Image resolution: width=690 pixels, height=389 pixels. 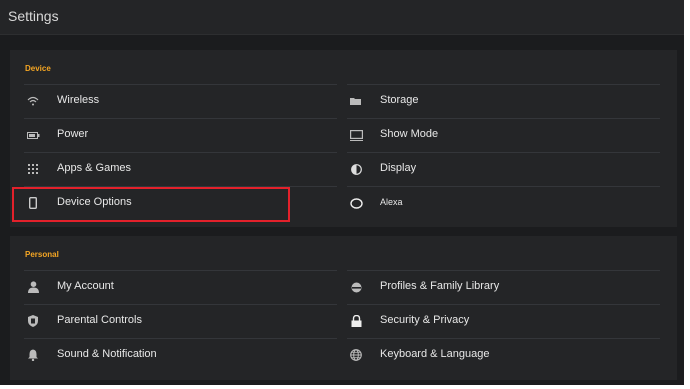 What do you see at coordinates (399, 100) in the screenshot?
I see `settings-item-label: Storage` at bounding box center [399, 100].